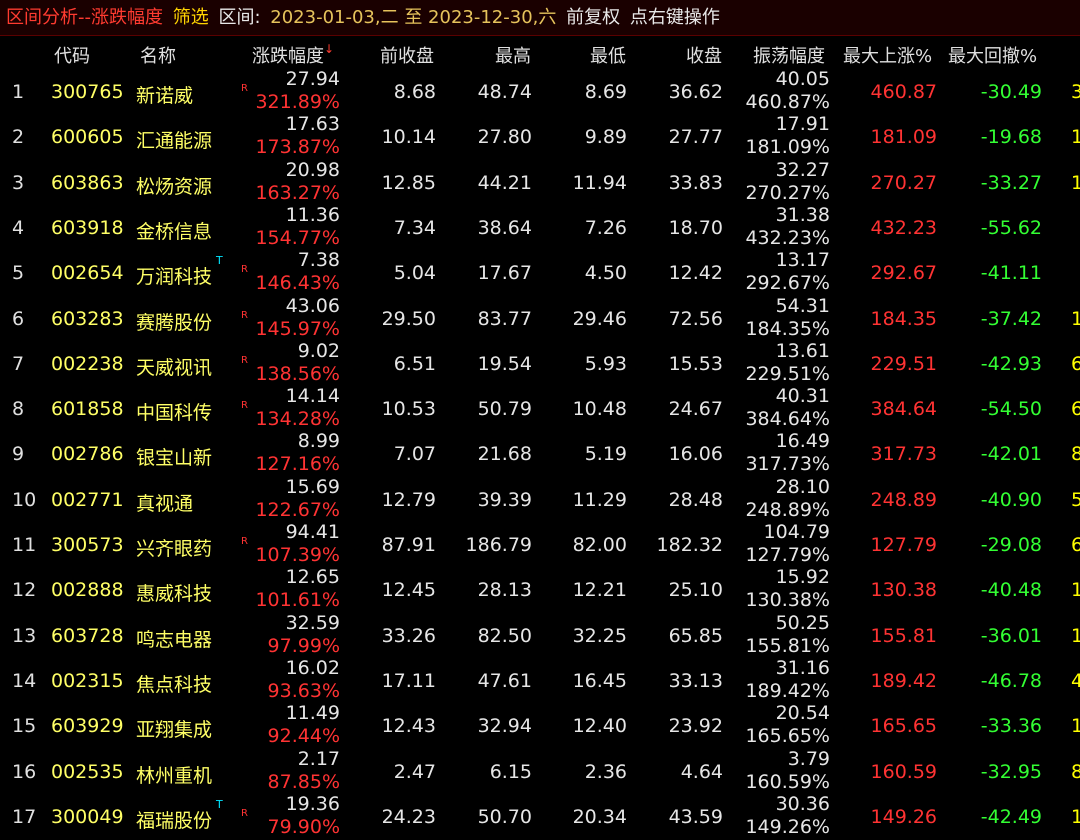 This screenshot has width=1080, height=840. What do you see at coordinates (303, 781) in the screenshot?
I see `change-percent: 87.85%` at bounding box center [303, 781].